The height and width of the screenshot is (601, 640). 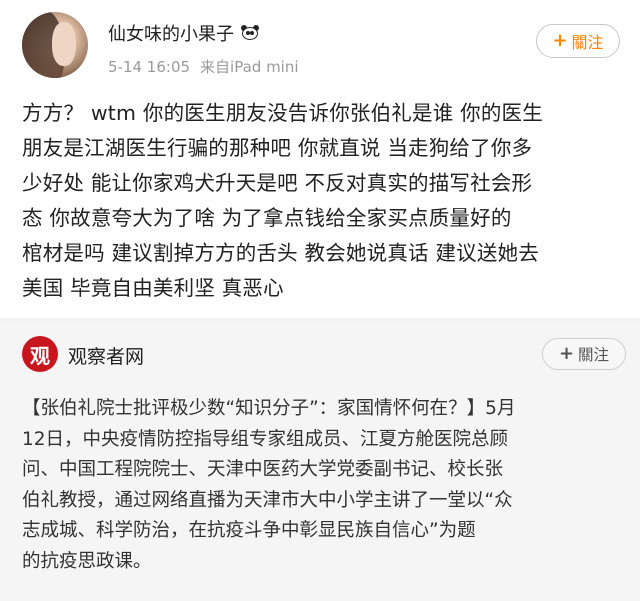 I want to click on post-line: 方方？ wtm 你的医生朋友没告诉你张伯礼是谁 你的医生, so click(x=282, y=113).